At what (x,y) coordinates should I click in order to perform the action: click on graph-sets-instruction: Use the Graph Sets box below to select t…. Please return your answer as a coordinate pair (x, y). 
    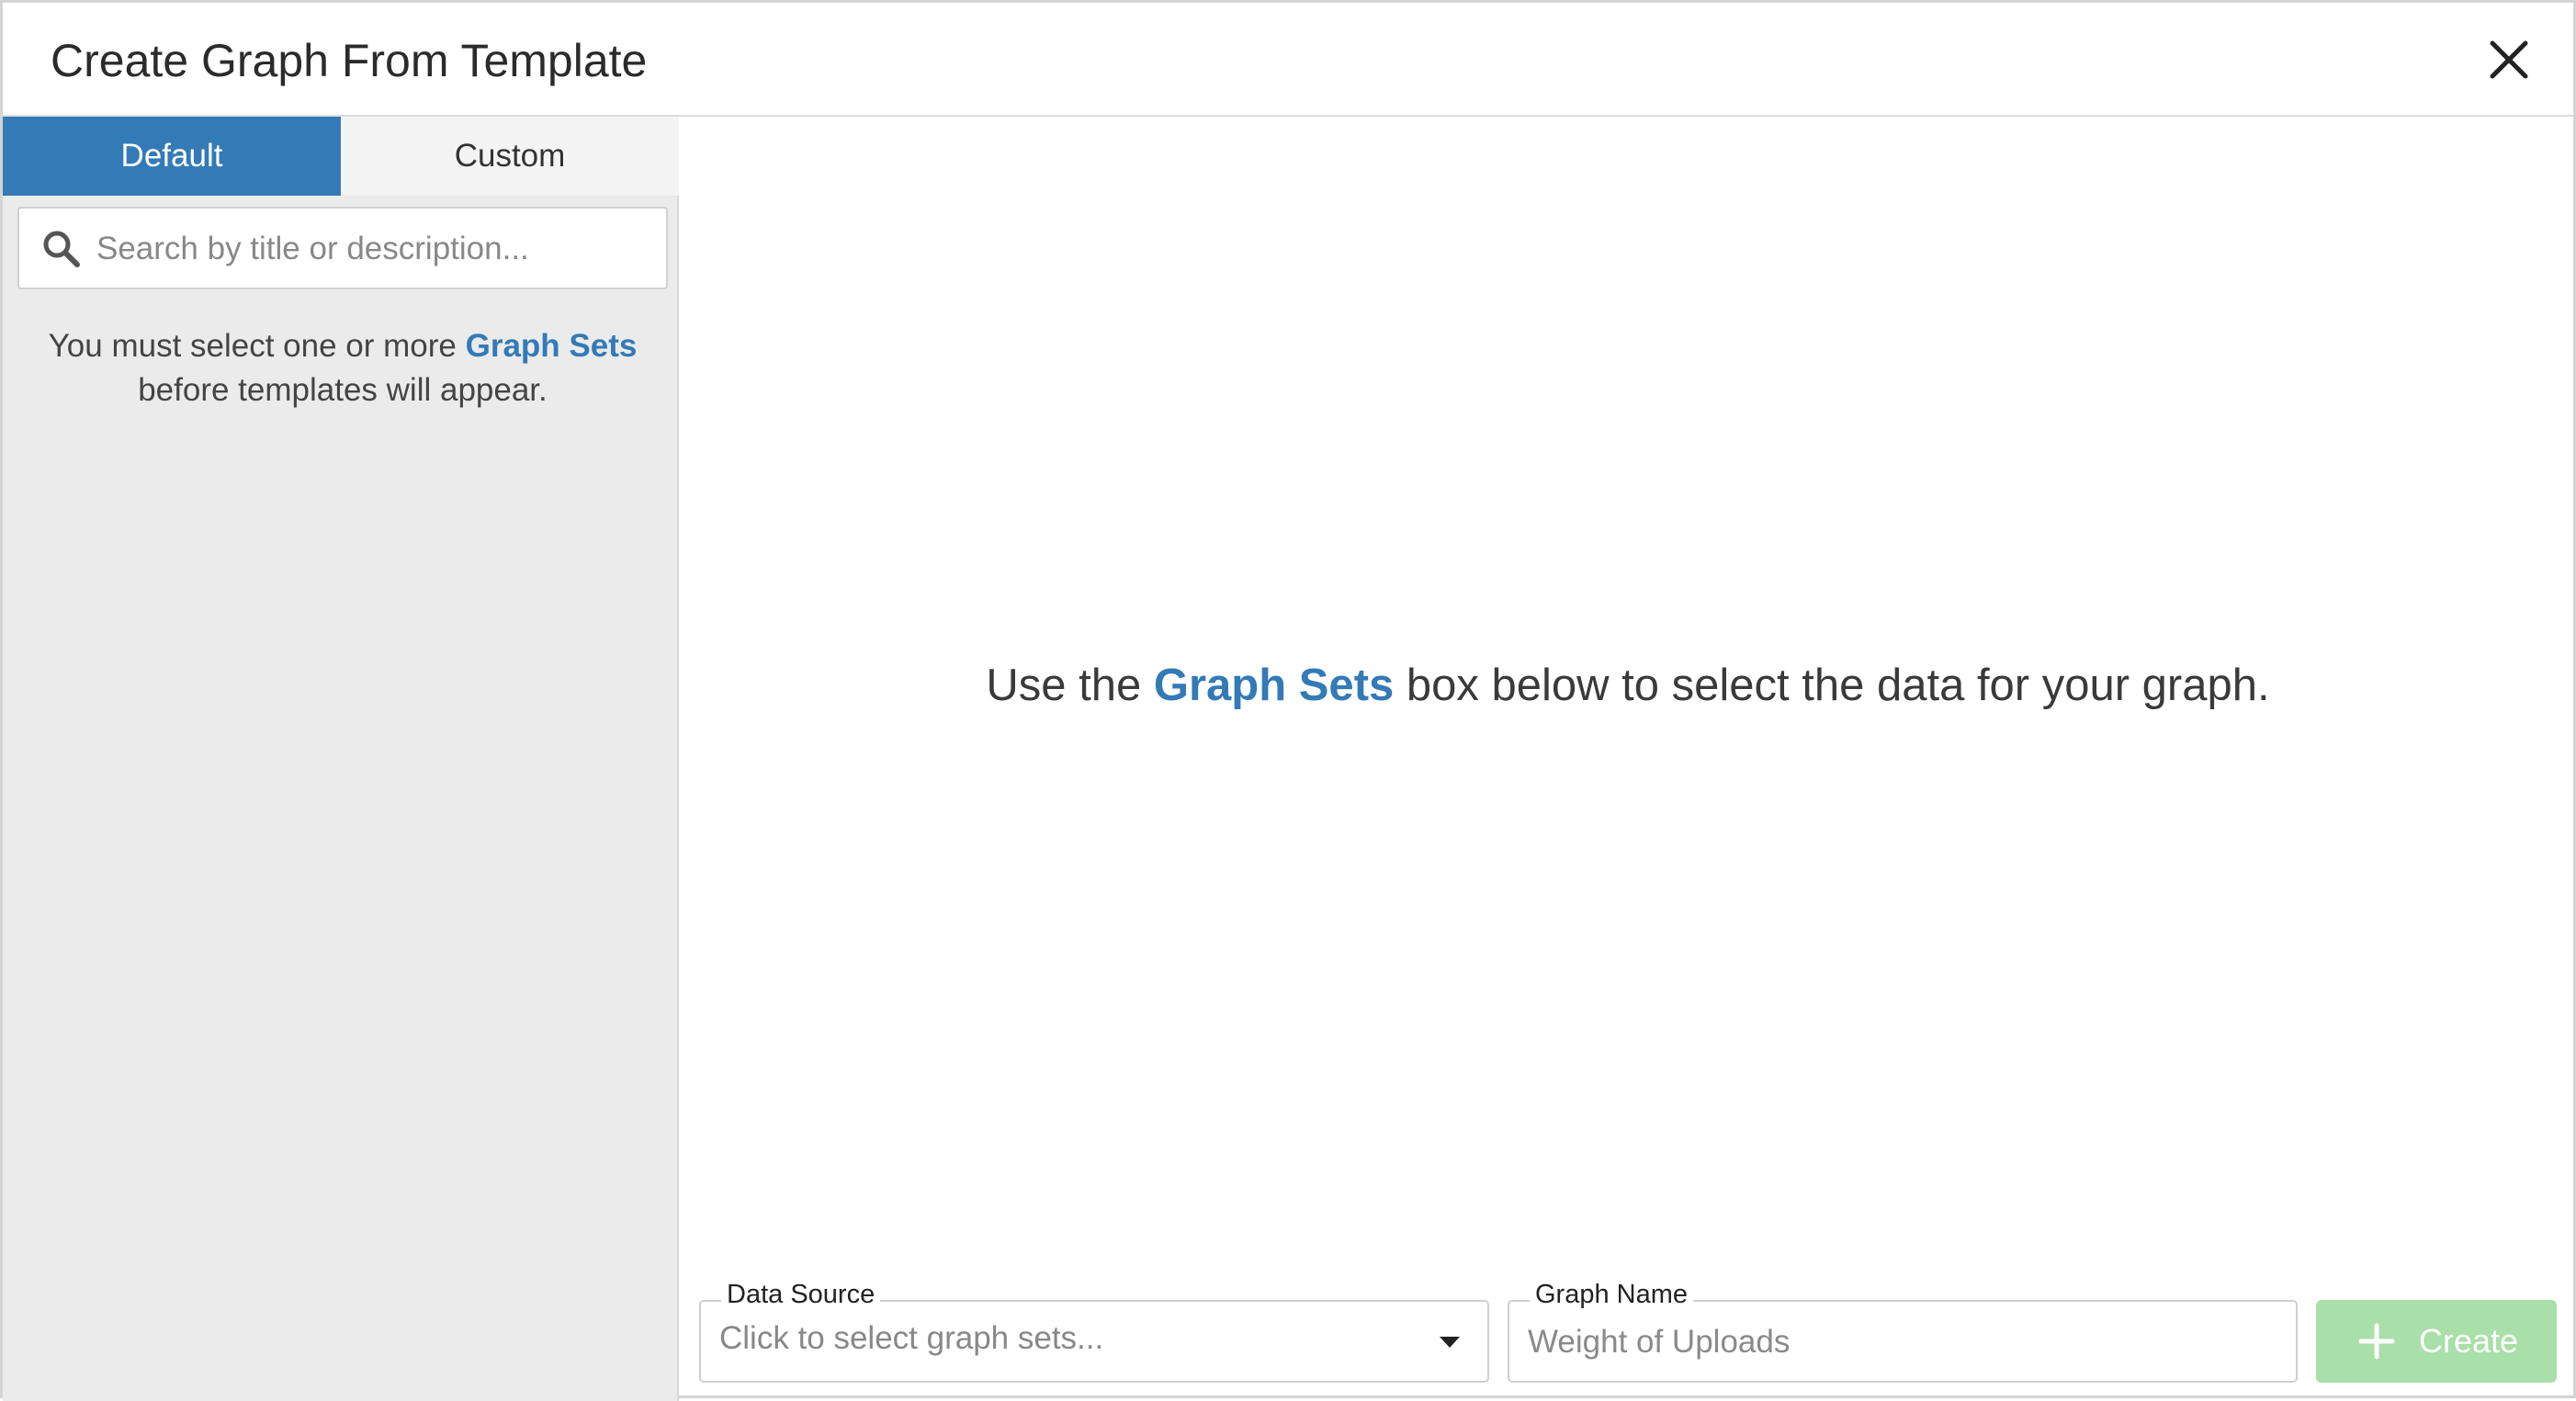
    Looking at the image, I should click on (1628, 685).